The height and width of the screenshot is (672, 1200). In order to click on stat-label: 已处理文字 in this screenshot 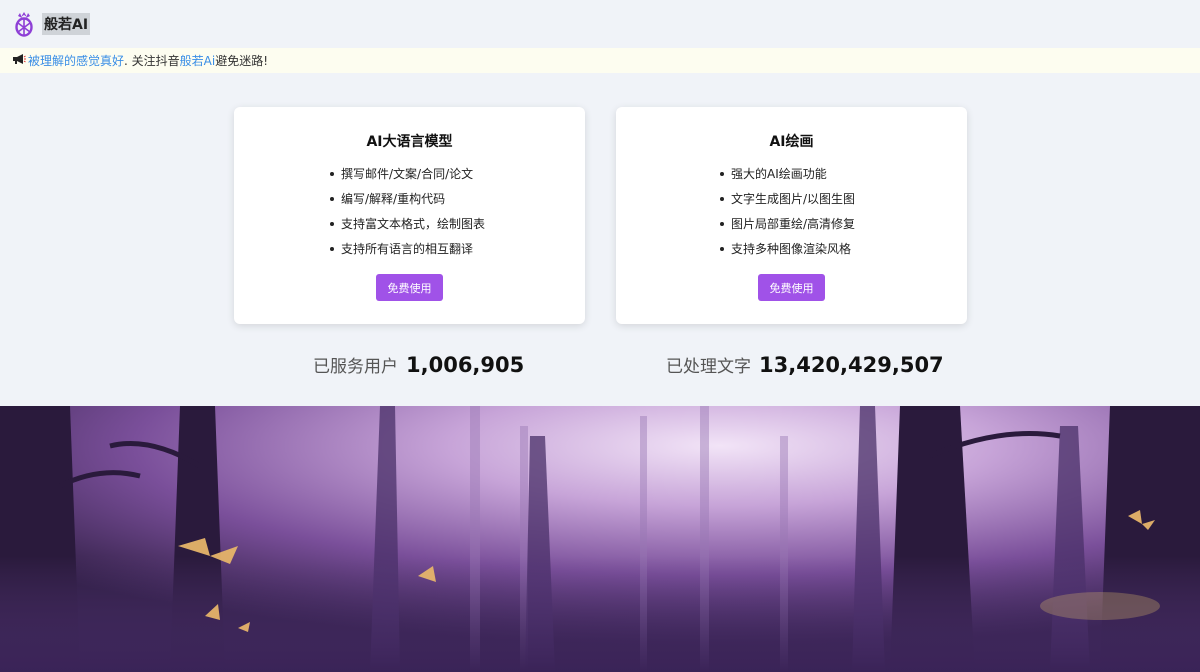, I will do `click(708, 367)`.